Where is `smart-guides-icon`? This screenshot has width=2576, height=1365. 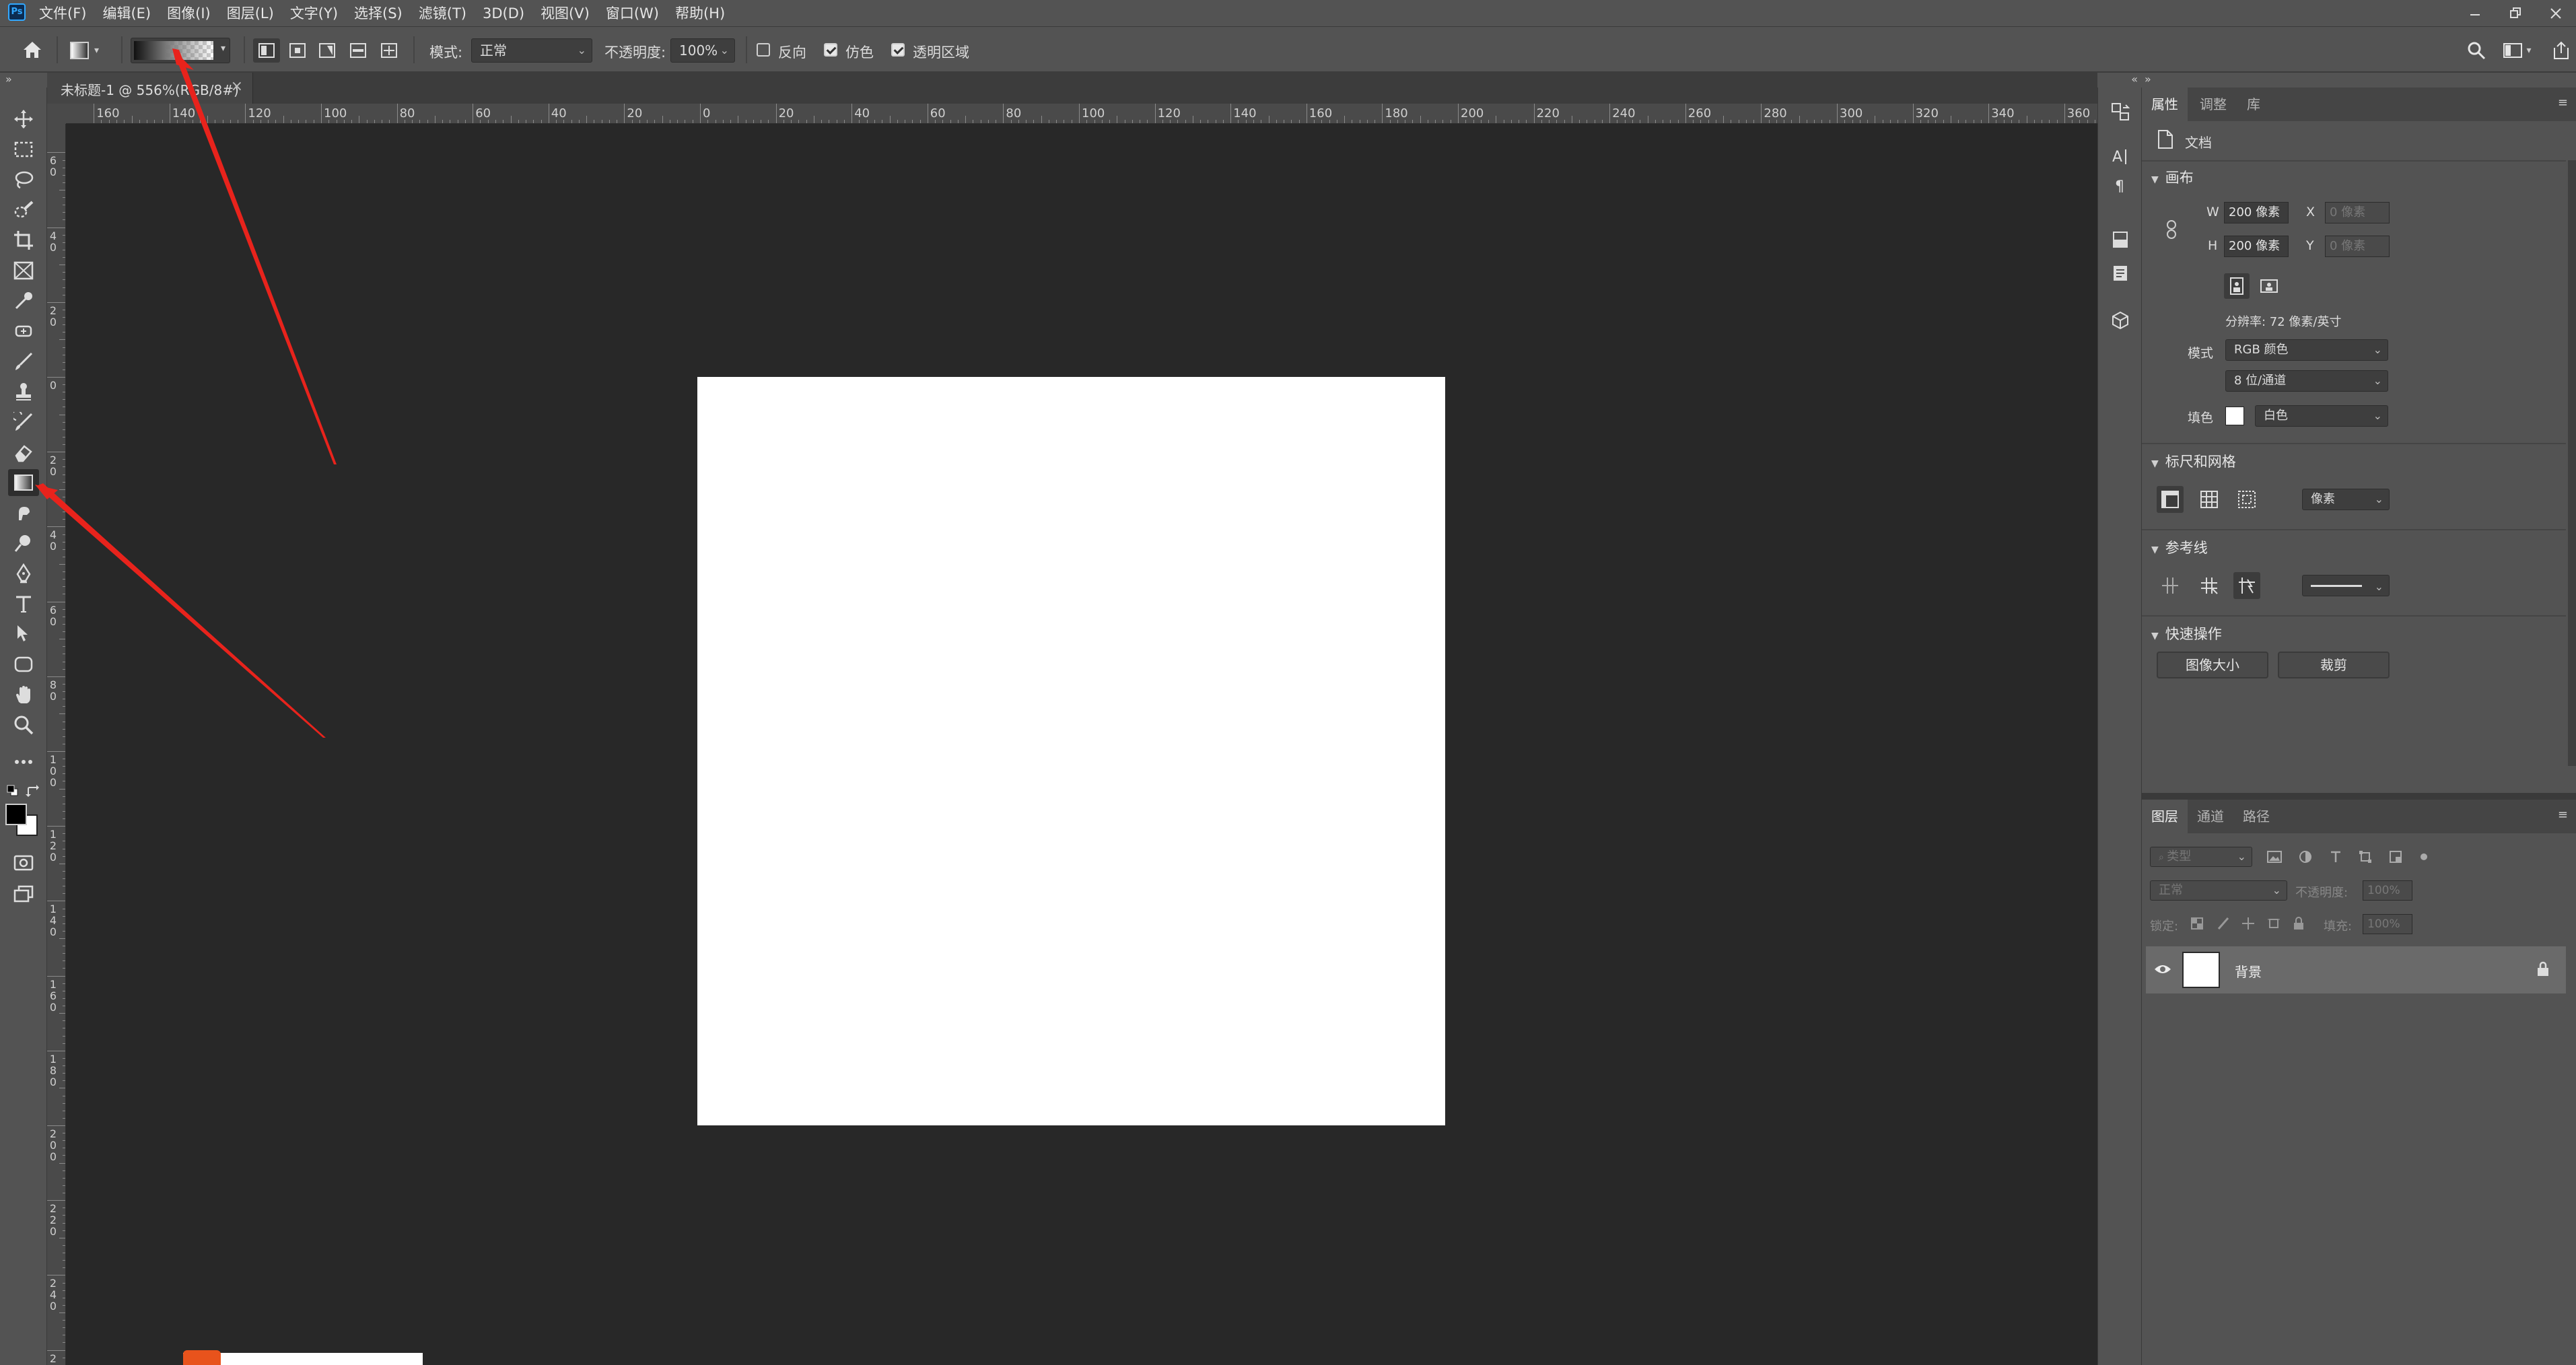
smart-guides-icon is located at coordinates (2247, 586).